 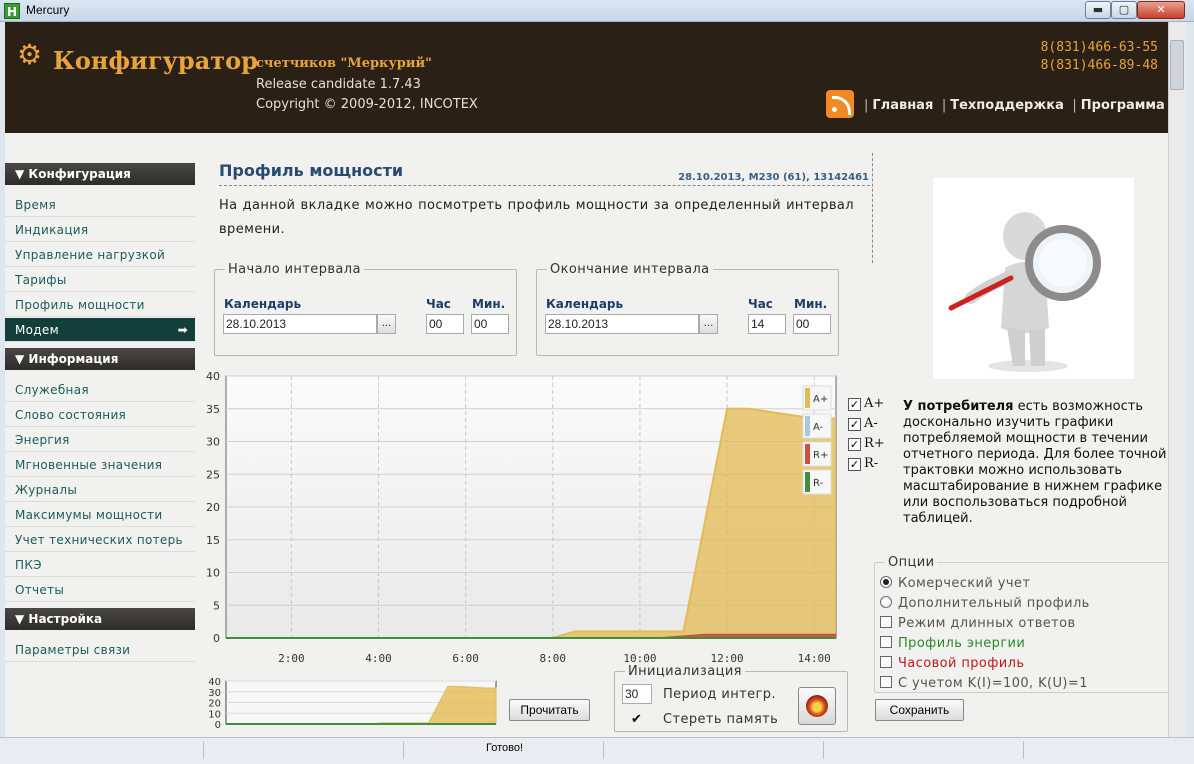 I want to click on header-nav: | Главная | Техподдержка | Программа, so click(x=1014, y=105).